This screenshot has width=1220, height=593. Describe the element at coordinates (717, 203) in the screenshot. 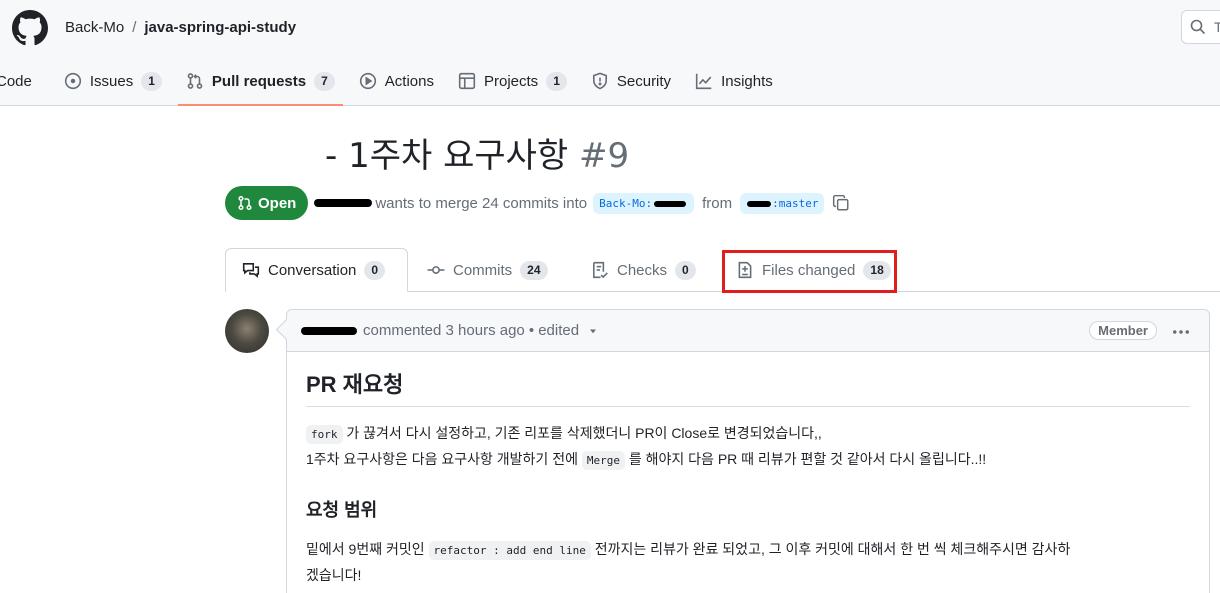

I see `from-text: from` at that location.